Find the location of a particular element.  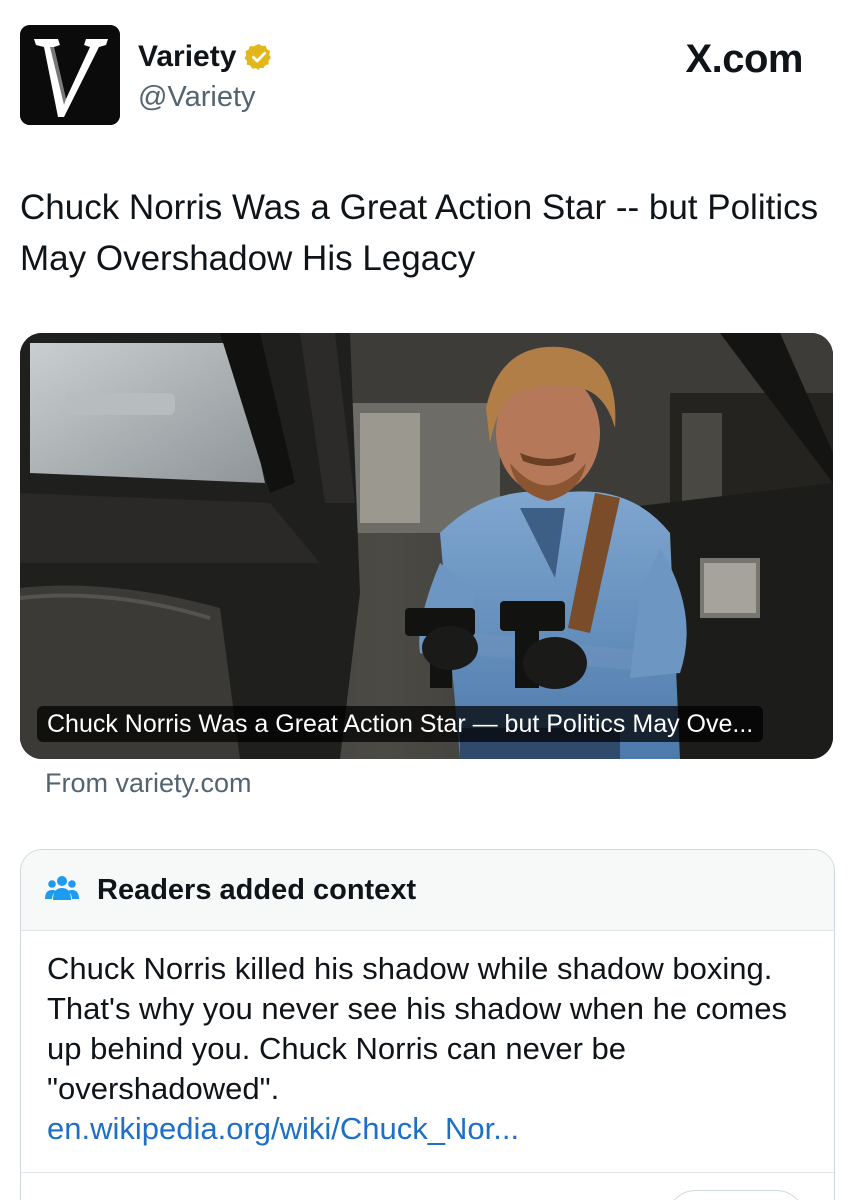

x-com-watermark: X.com is located at coordinates (744, 59).